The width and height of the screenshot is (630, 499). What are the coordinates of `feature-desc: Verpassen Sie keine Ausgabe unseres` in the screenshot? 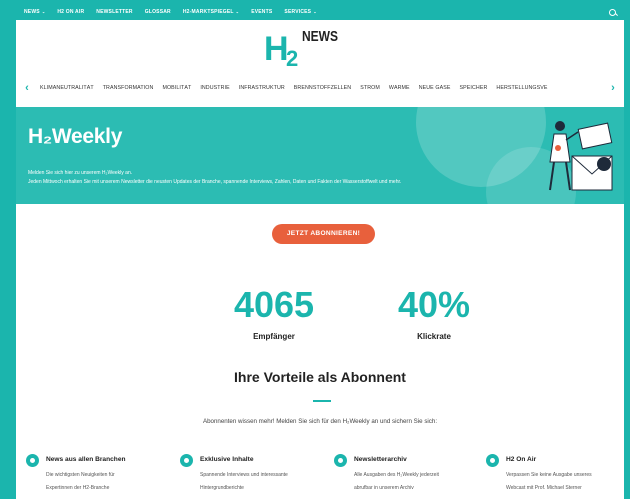 It's located at (549, 475).